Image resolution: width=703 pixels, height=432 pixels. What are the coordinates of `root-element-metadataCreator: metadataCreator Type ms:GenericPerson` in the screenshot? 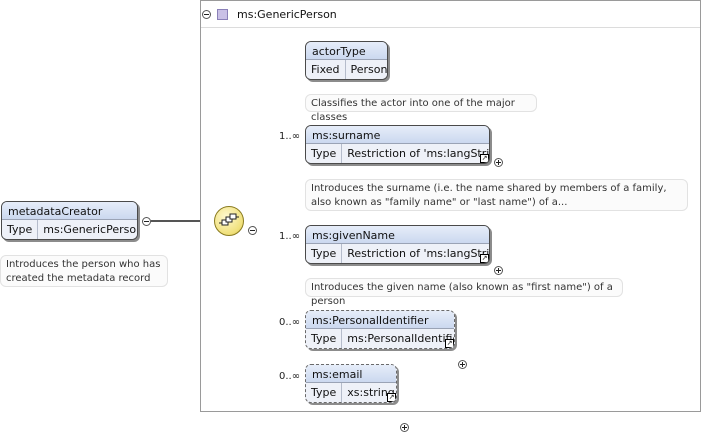 It's located at (69, 220).